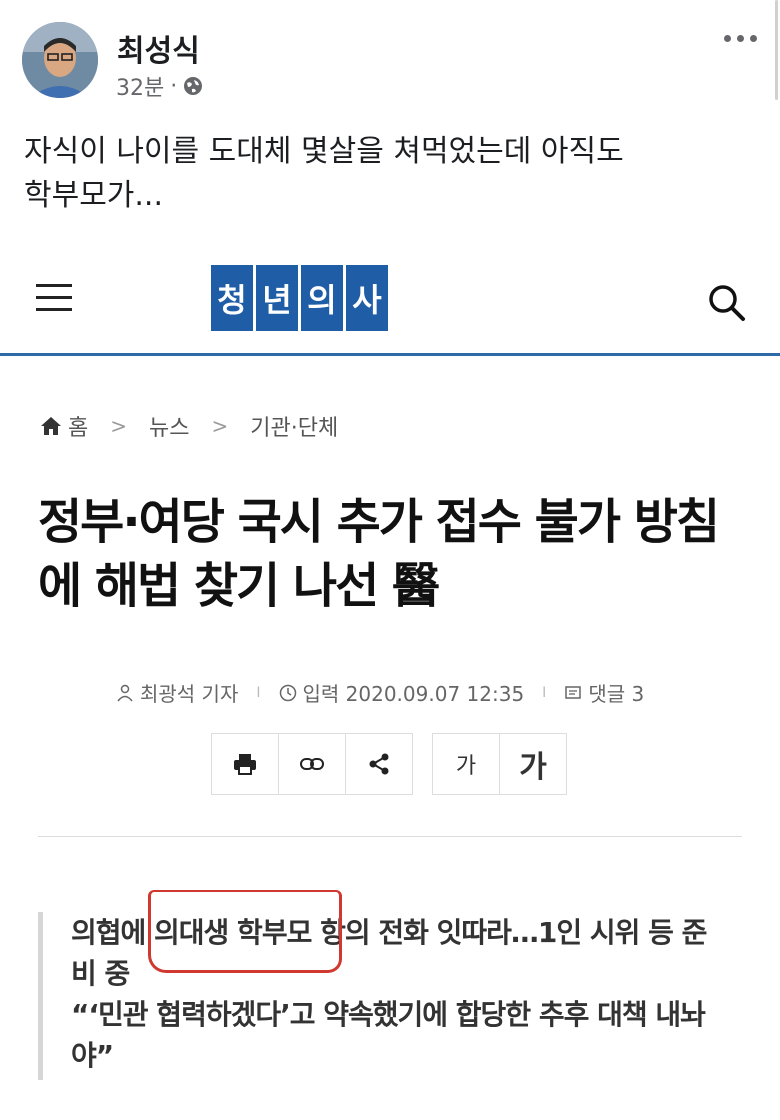 The width and height of the screenshot is (780, 1120). I want to click on link-icon, so click(312, 764).